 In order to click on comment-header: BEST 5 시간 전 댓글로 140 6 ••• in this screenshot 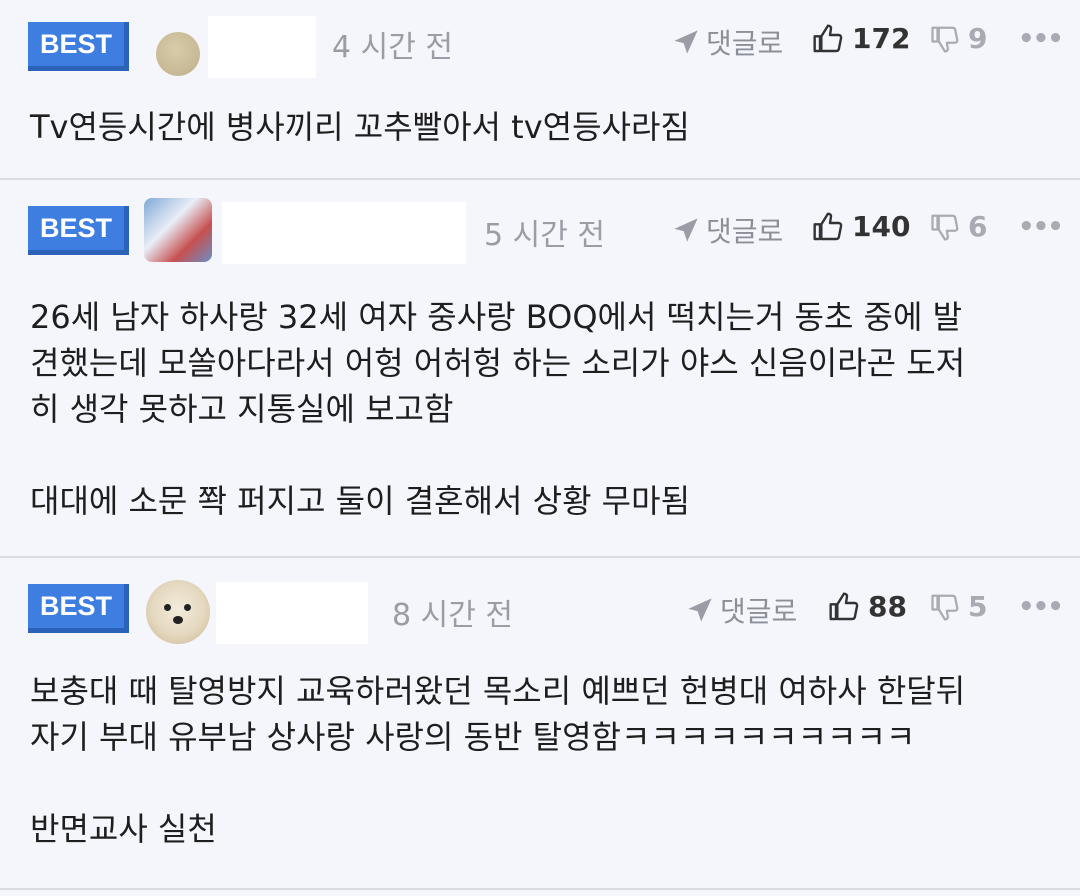, I will do `click(540, 229)`.